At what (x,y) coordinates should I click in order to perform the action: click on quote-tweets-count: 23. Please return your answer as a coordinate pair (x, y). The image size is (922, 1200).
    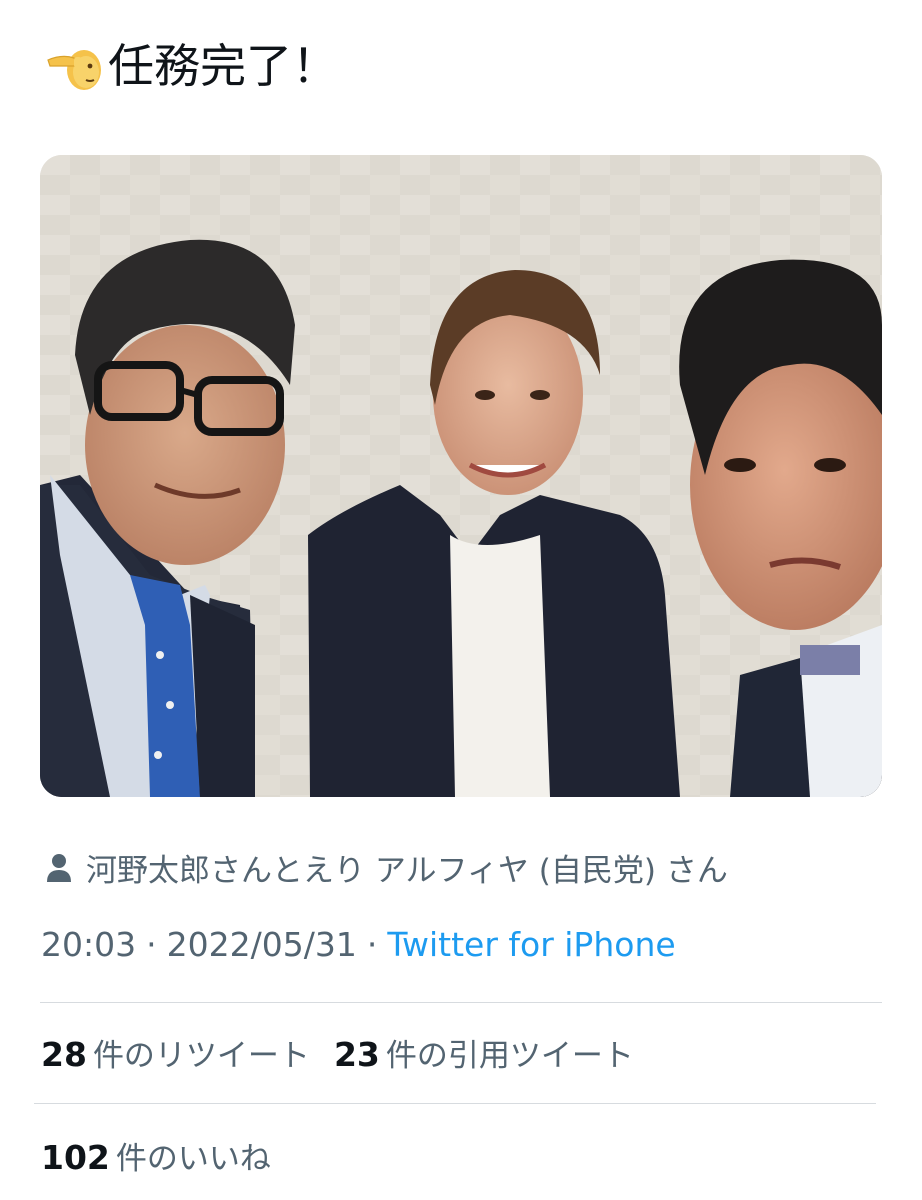
    Looking at the image, I should click on (356, 1054).